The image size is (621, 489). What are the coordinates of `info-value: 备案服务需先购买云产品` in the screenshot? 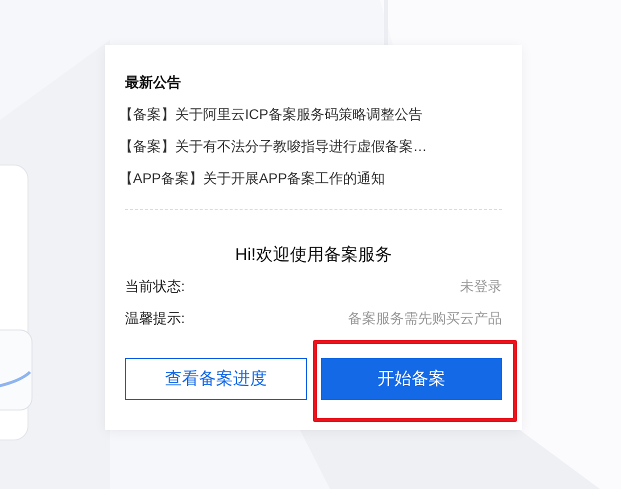 It's located at (425, 318).